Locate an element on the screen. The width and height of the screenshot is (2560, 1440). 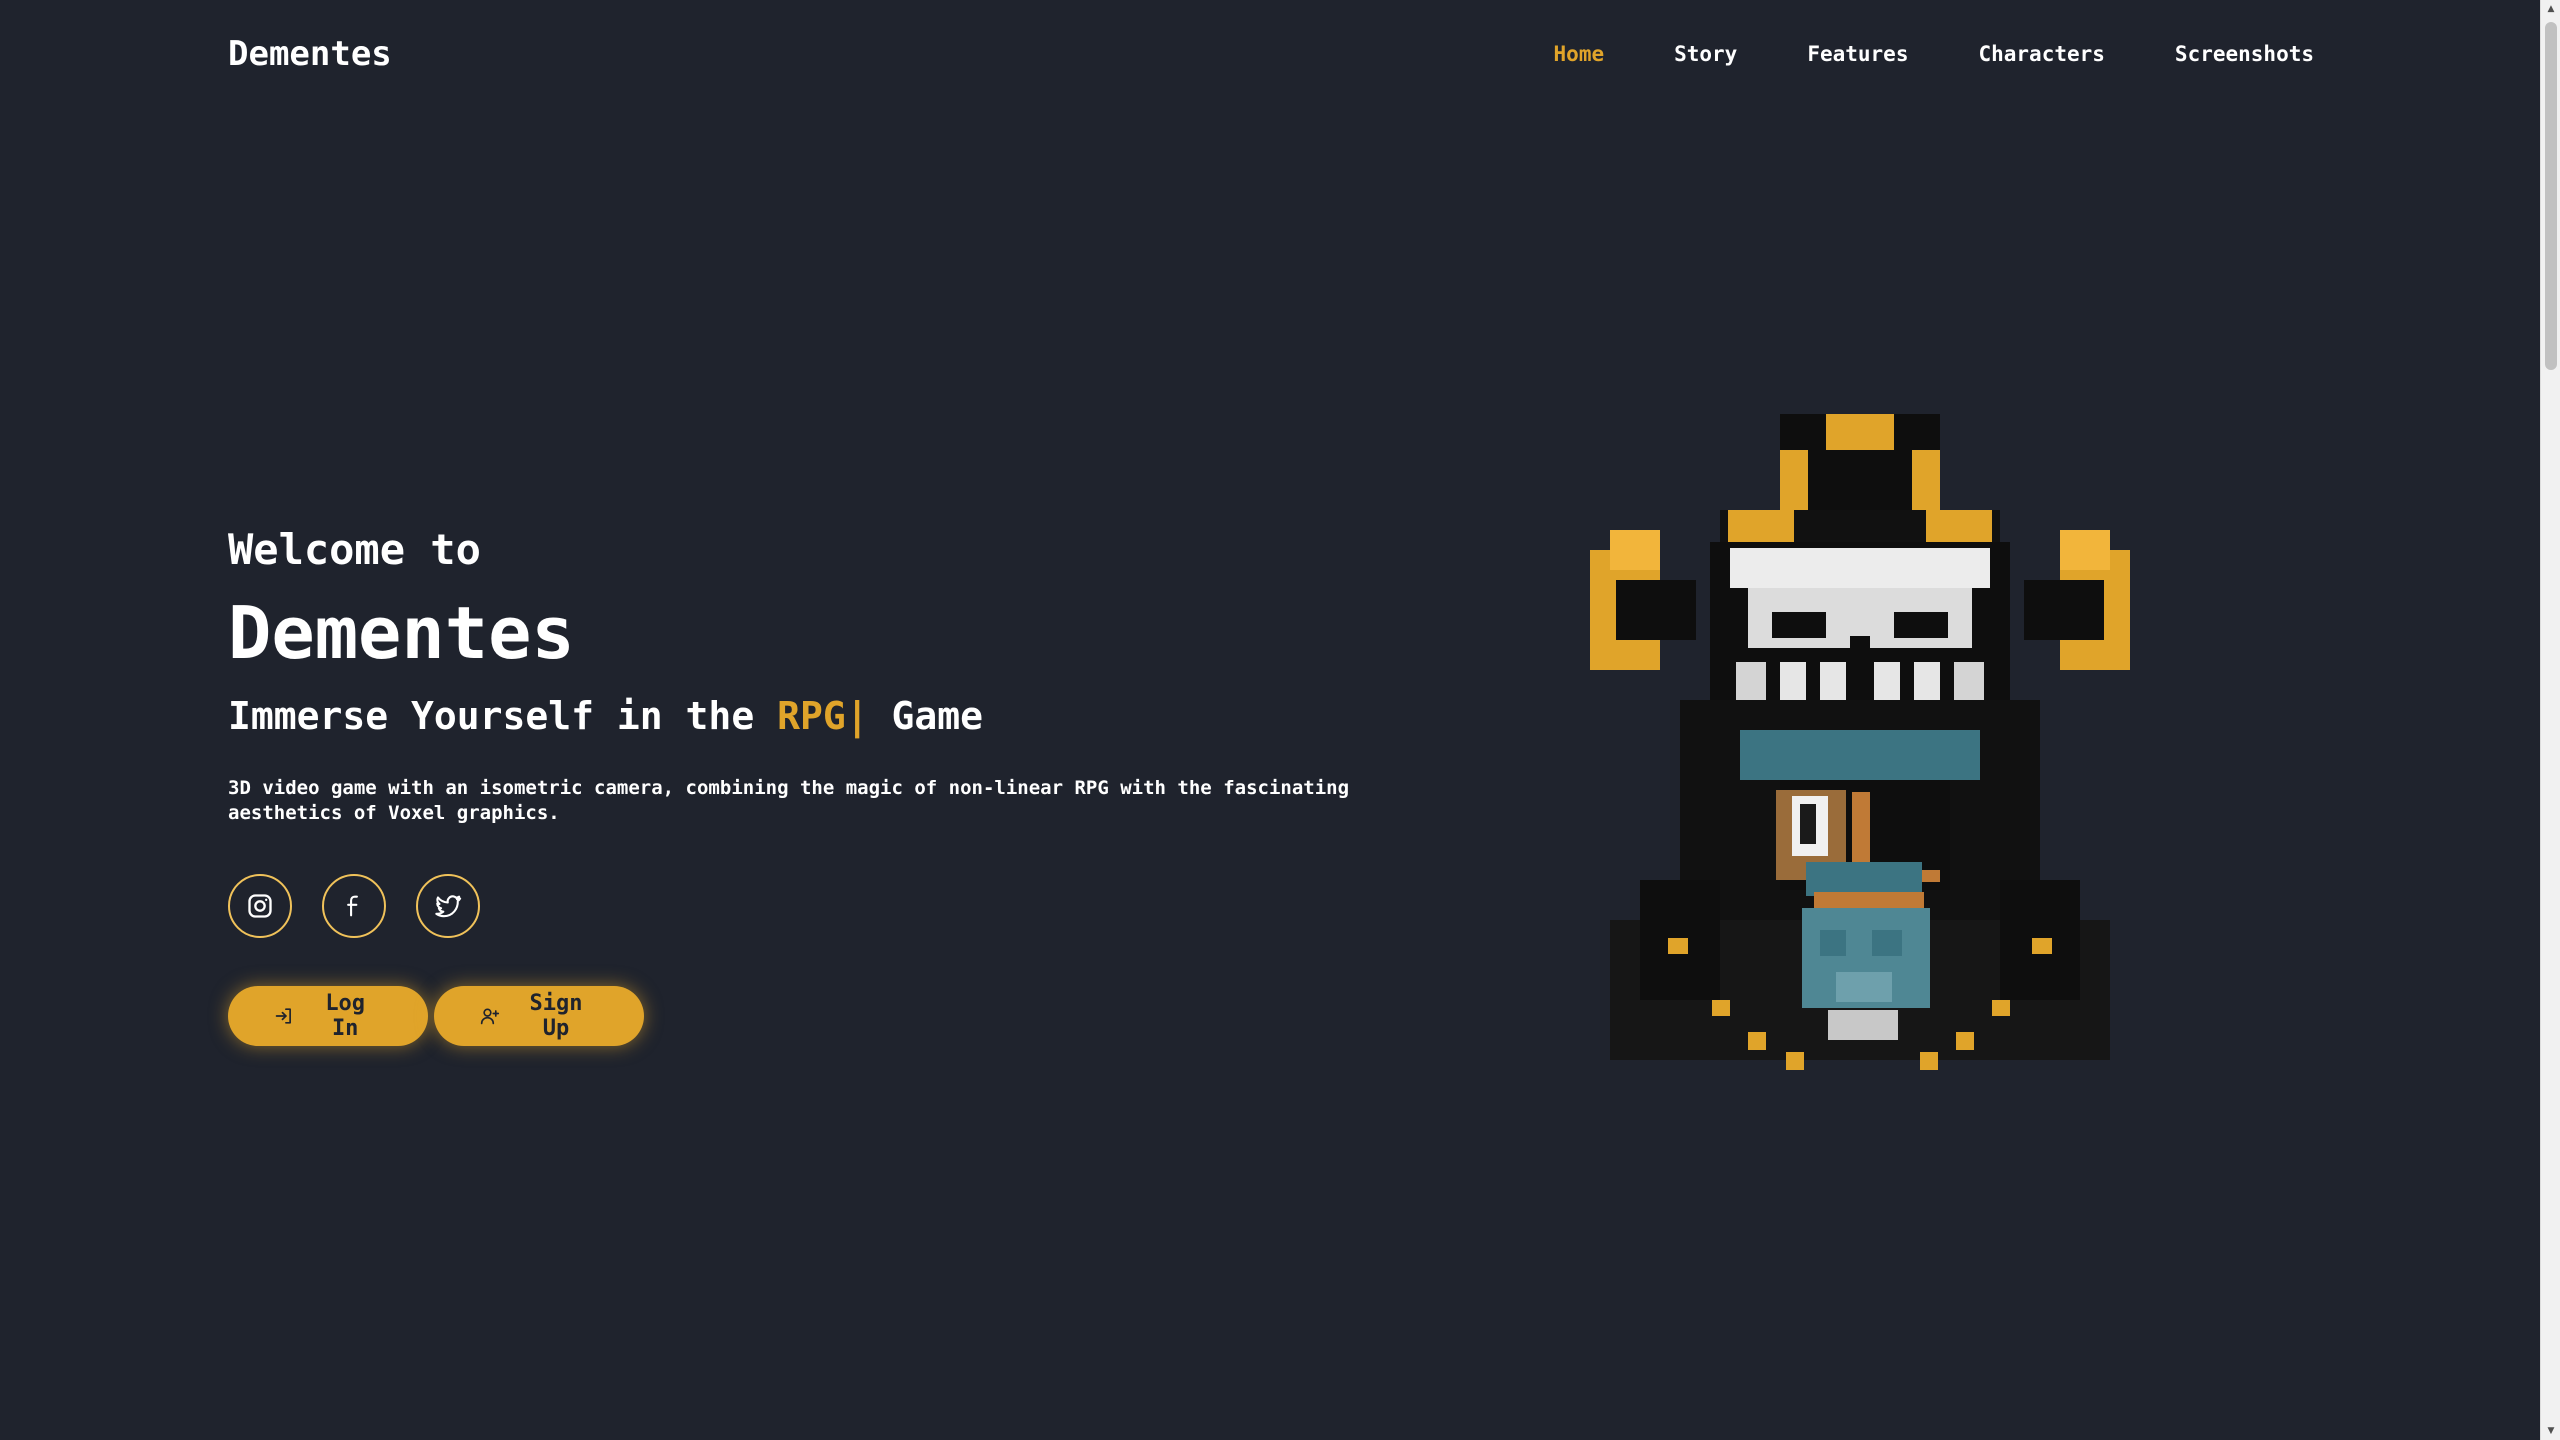
instagram-icon is located at coordinates (260, 906).